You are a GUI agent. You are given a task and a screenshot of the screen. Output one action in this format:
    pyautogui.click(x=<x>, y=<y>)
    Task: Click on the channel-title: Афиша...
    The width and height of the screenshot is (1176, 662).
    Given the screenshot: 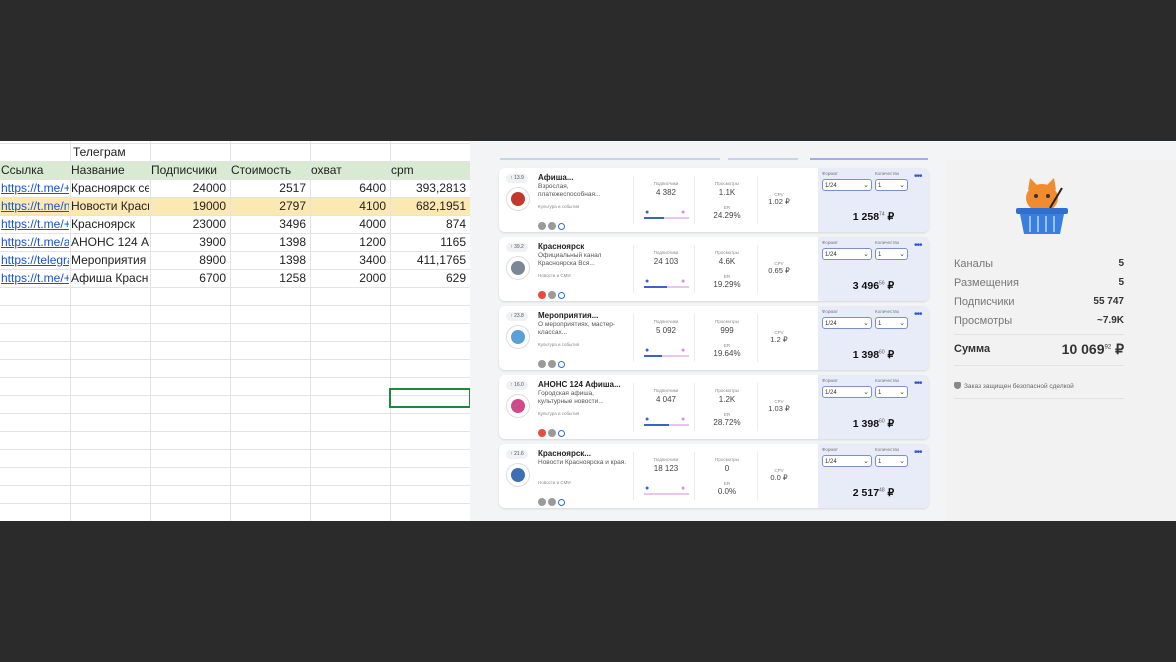 What is the action you would take?
    pyautogui.click(x=588, y=177)
    